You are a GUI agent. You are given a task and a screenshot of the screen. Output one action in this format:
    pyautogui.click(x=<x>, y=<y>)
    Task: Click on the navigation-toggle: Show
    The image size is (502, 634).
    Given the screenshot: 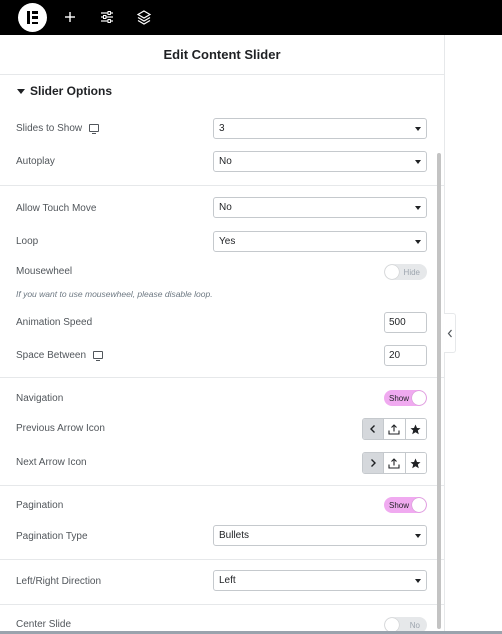 What is the action you would take?
    pyautogui.click(x=405, y=398)
    